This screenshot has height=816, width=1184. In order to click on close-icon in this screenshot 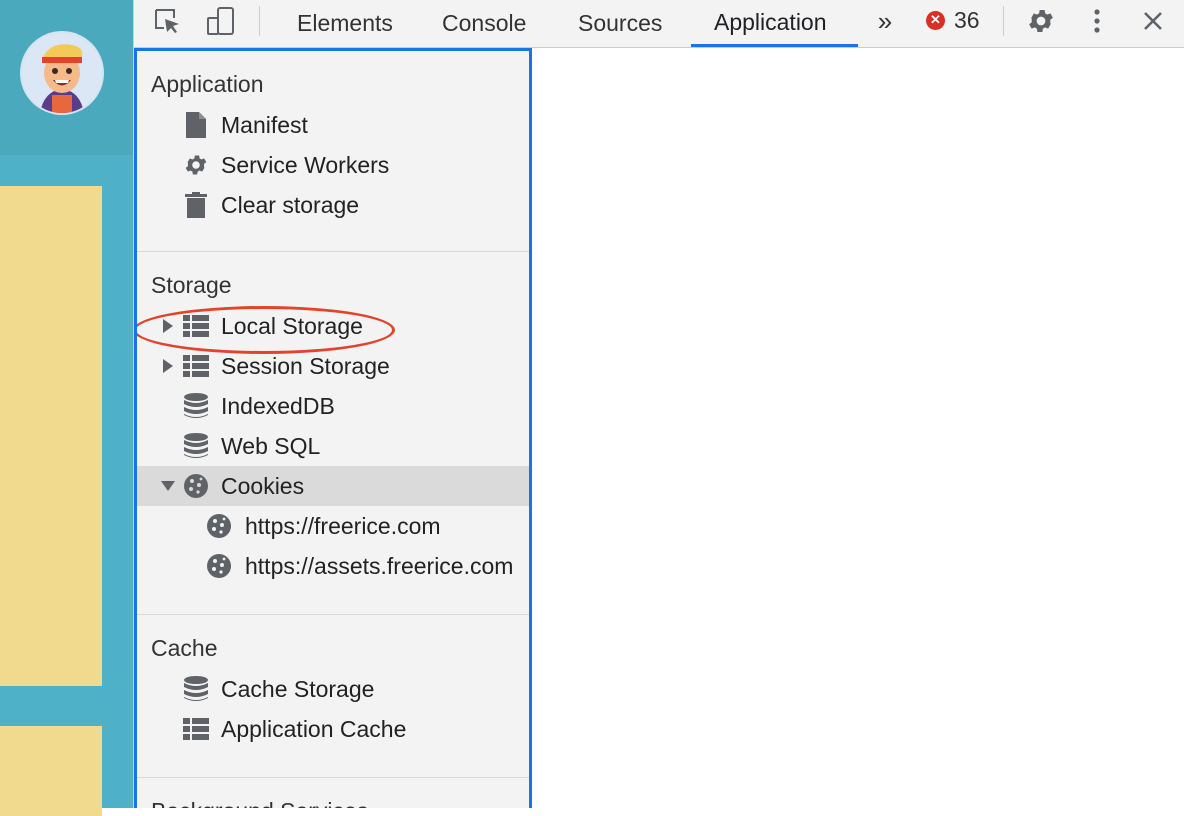, I will do `click(1153, 21)`.